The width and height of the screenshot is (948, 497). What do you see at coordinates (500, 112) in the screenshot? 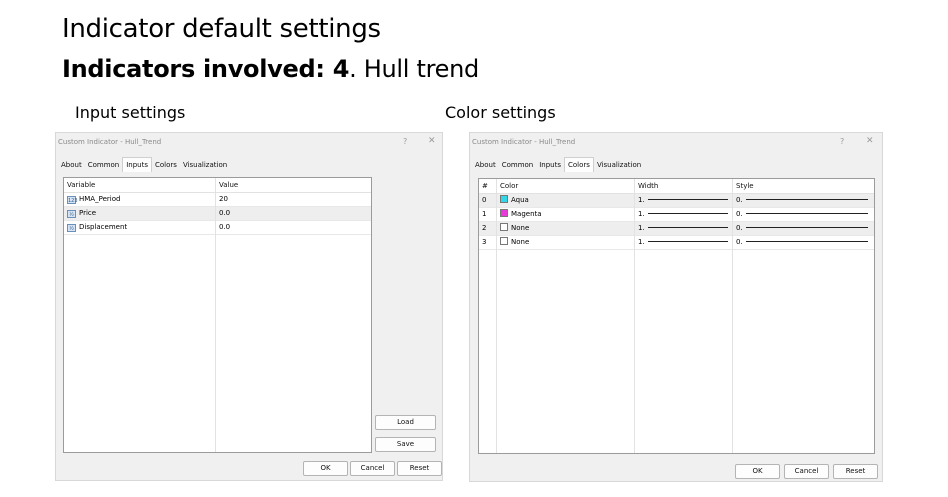
I see `color-settings-caption: Color settings` at bounding box center [500, 112].